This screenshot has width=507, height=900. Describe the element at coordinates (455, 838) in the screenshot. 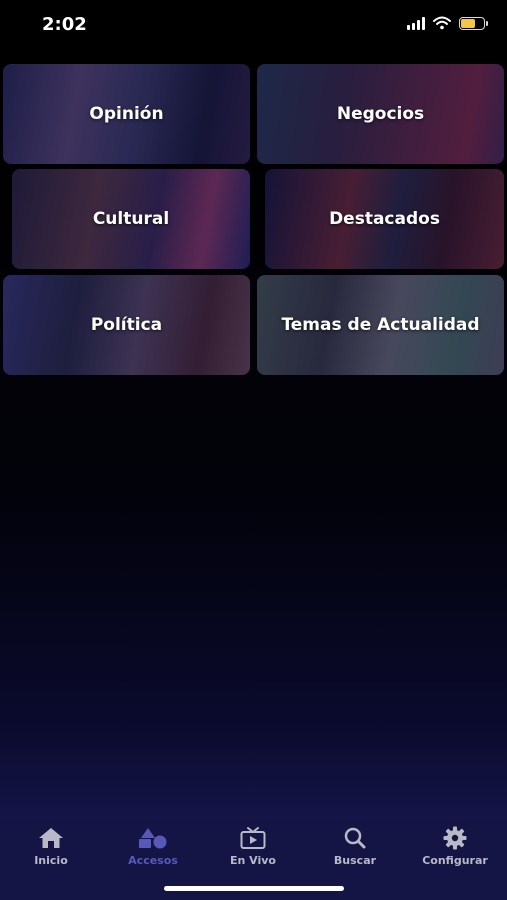

I see `gear-icon` at that location.